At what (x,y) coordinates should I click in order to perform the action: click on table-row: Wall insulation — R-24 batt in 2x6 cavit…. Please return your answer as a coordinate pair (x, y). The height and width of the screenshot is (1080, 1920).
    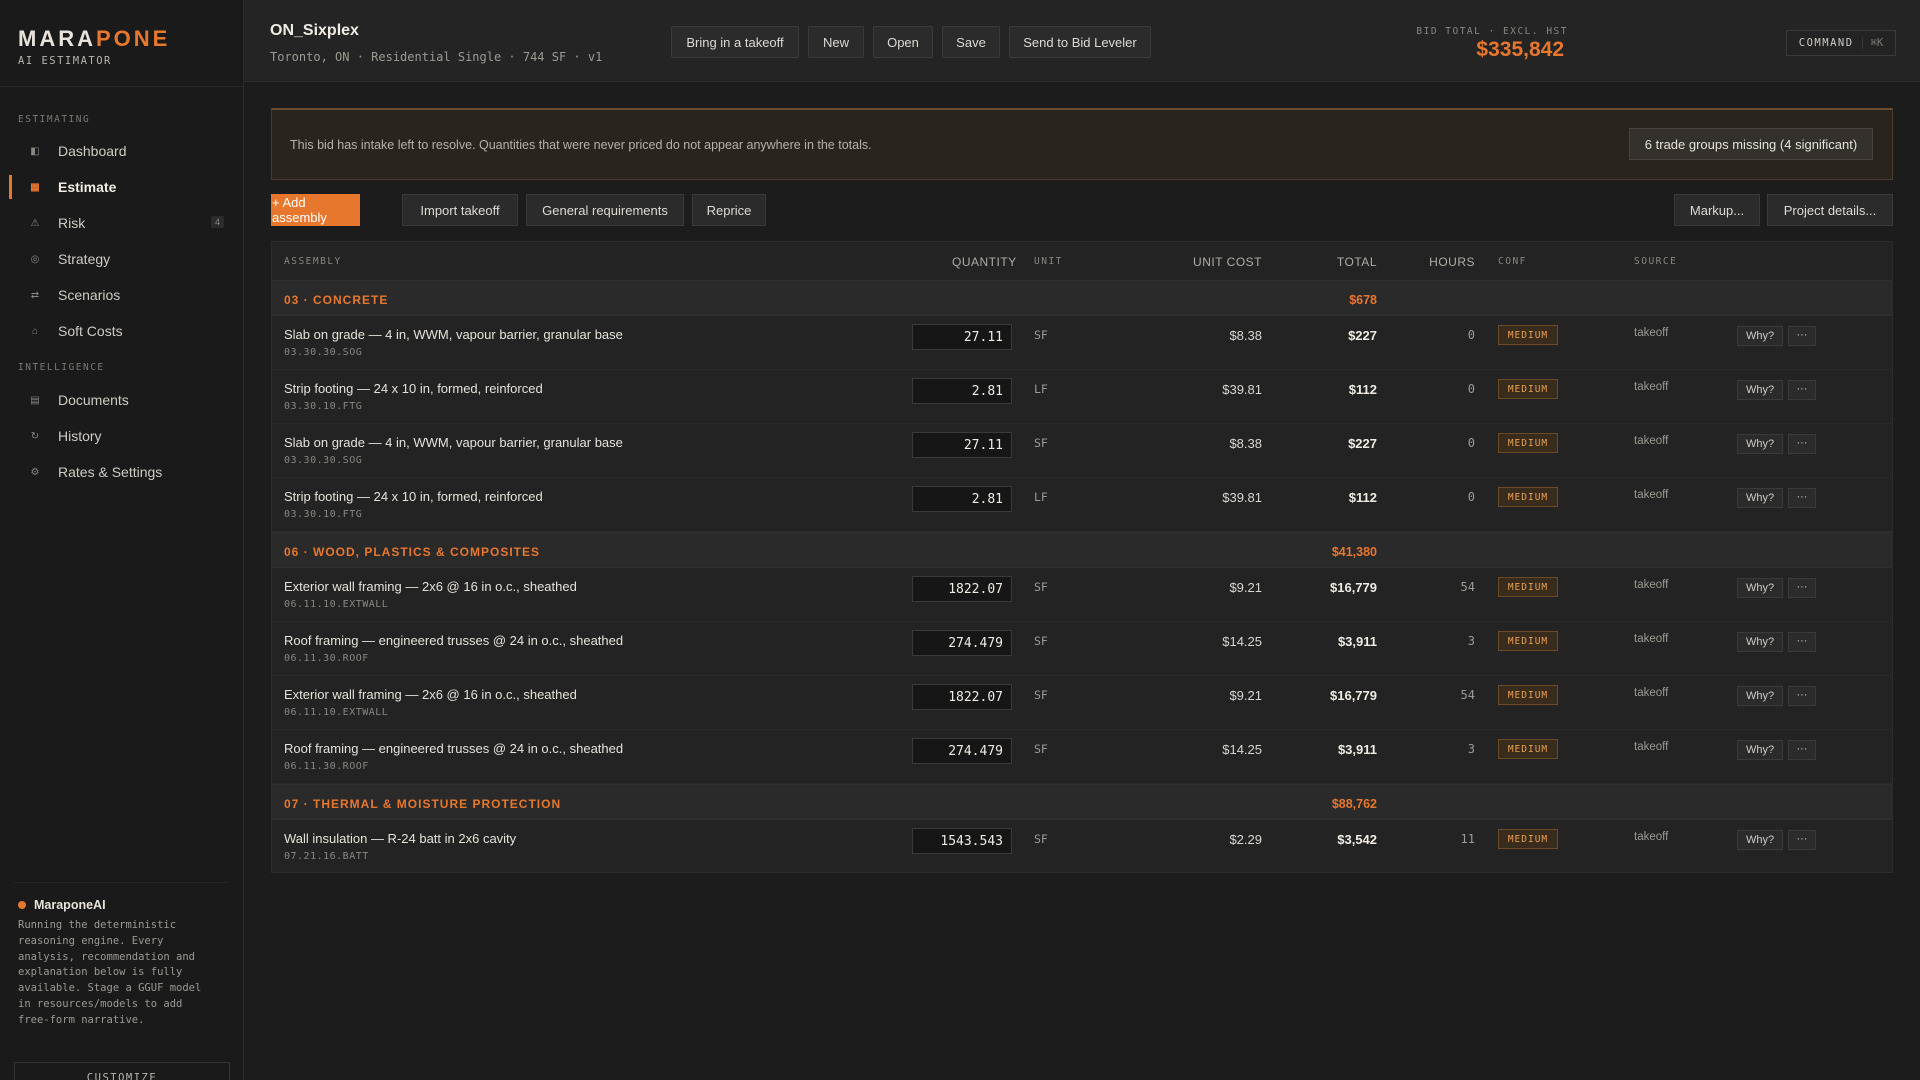
    Looking at the image, I should click on (1082, 847).